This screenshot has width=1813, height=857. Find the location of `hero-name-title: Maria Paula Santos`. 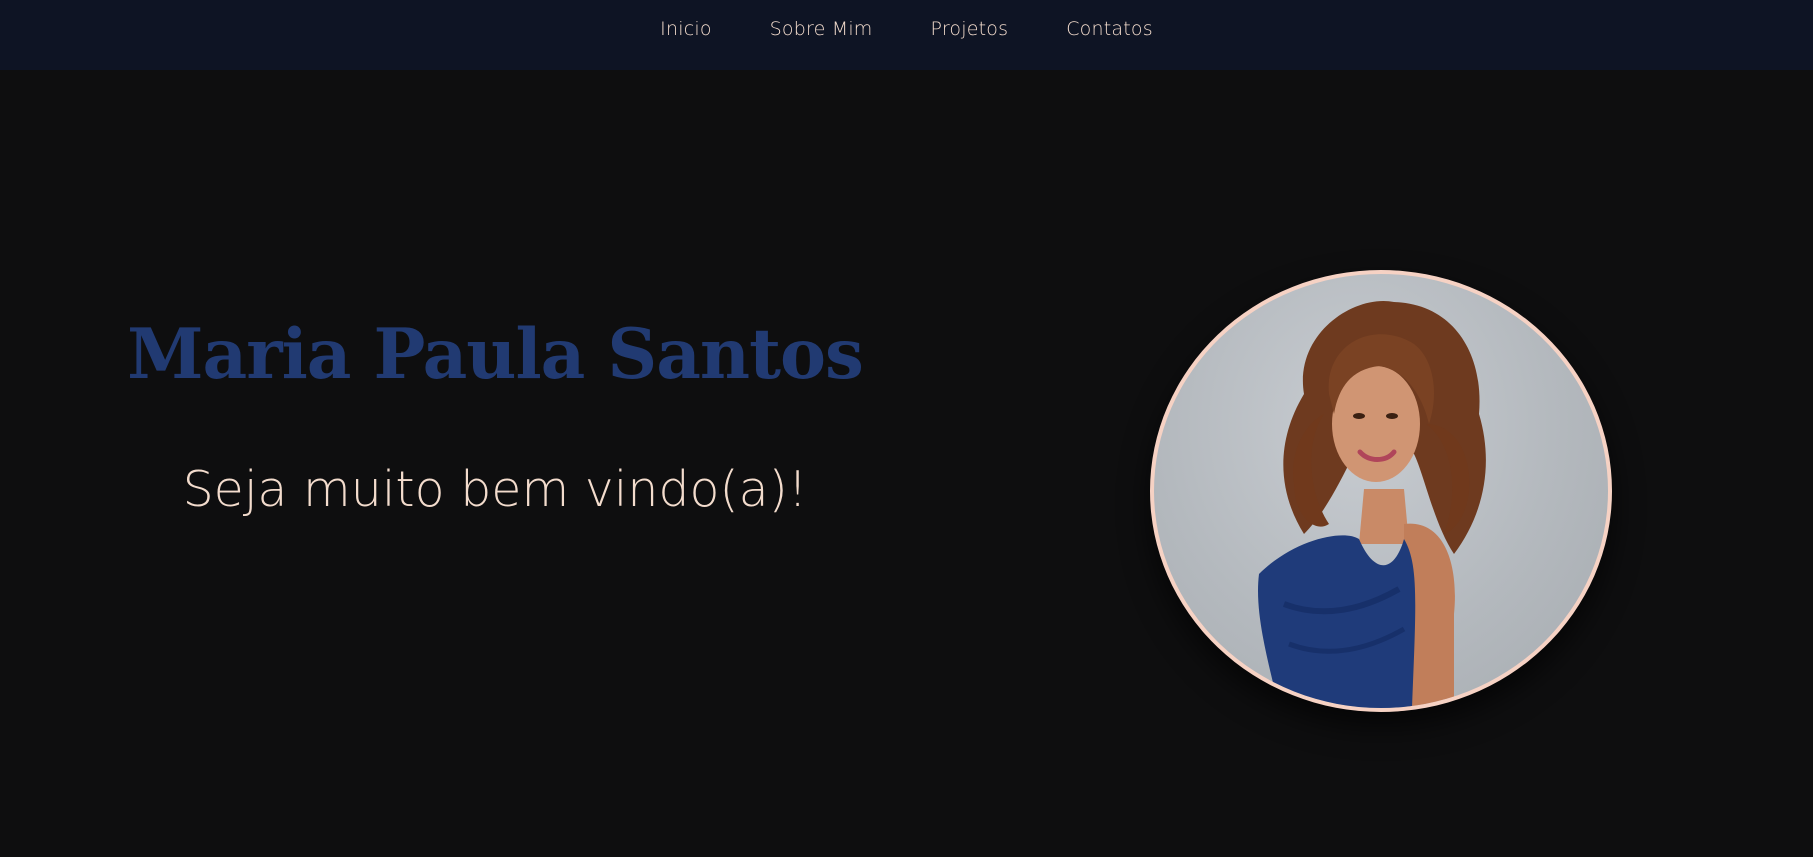

hero-name-title: Maria Paula Santos is located at coordinates (495, 354).